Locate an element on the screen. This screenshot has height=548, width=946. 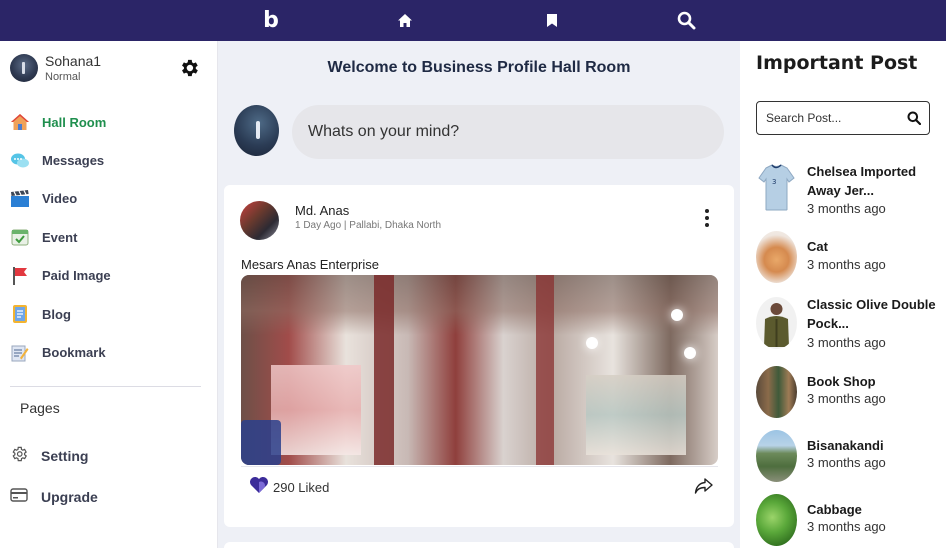
nav-item-event: Event is located at coordinates (109, 237).